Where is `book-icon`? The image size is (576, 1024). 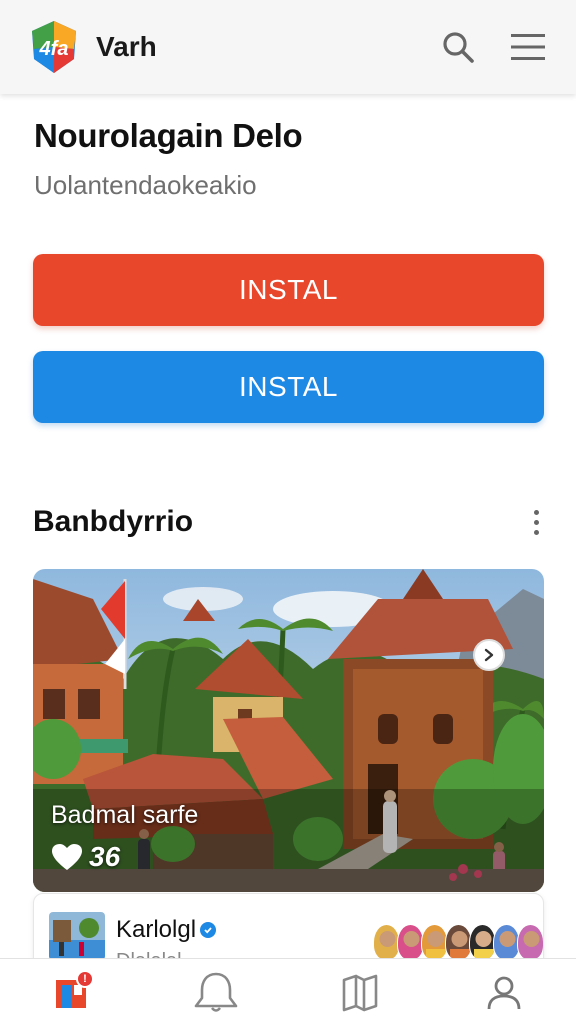
book-icon is located at coordinates (360, 992).